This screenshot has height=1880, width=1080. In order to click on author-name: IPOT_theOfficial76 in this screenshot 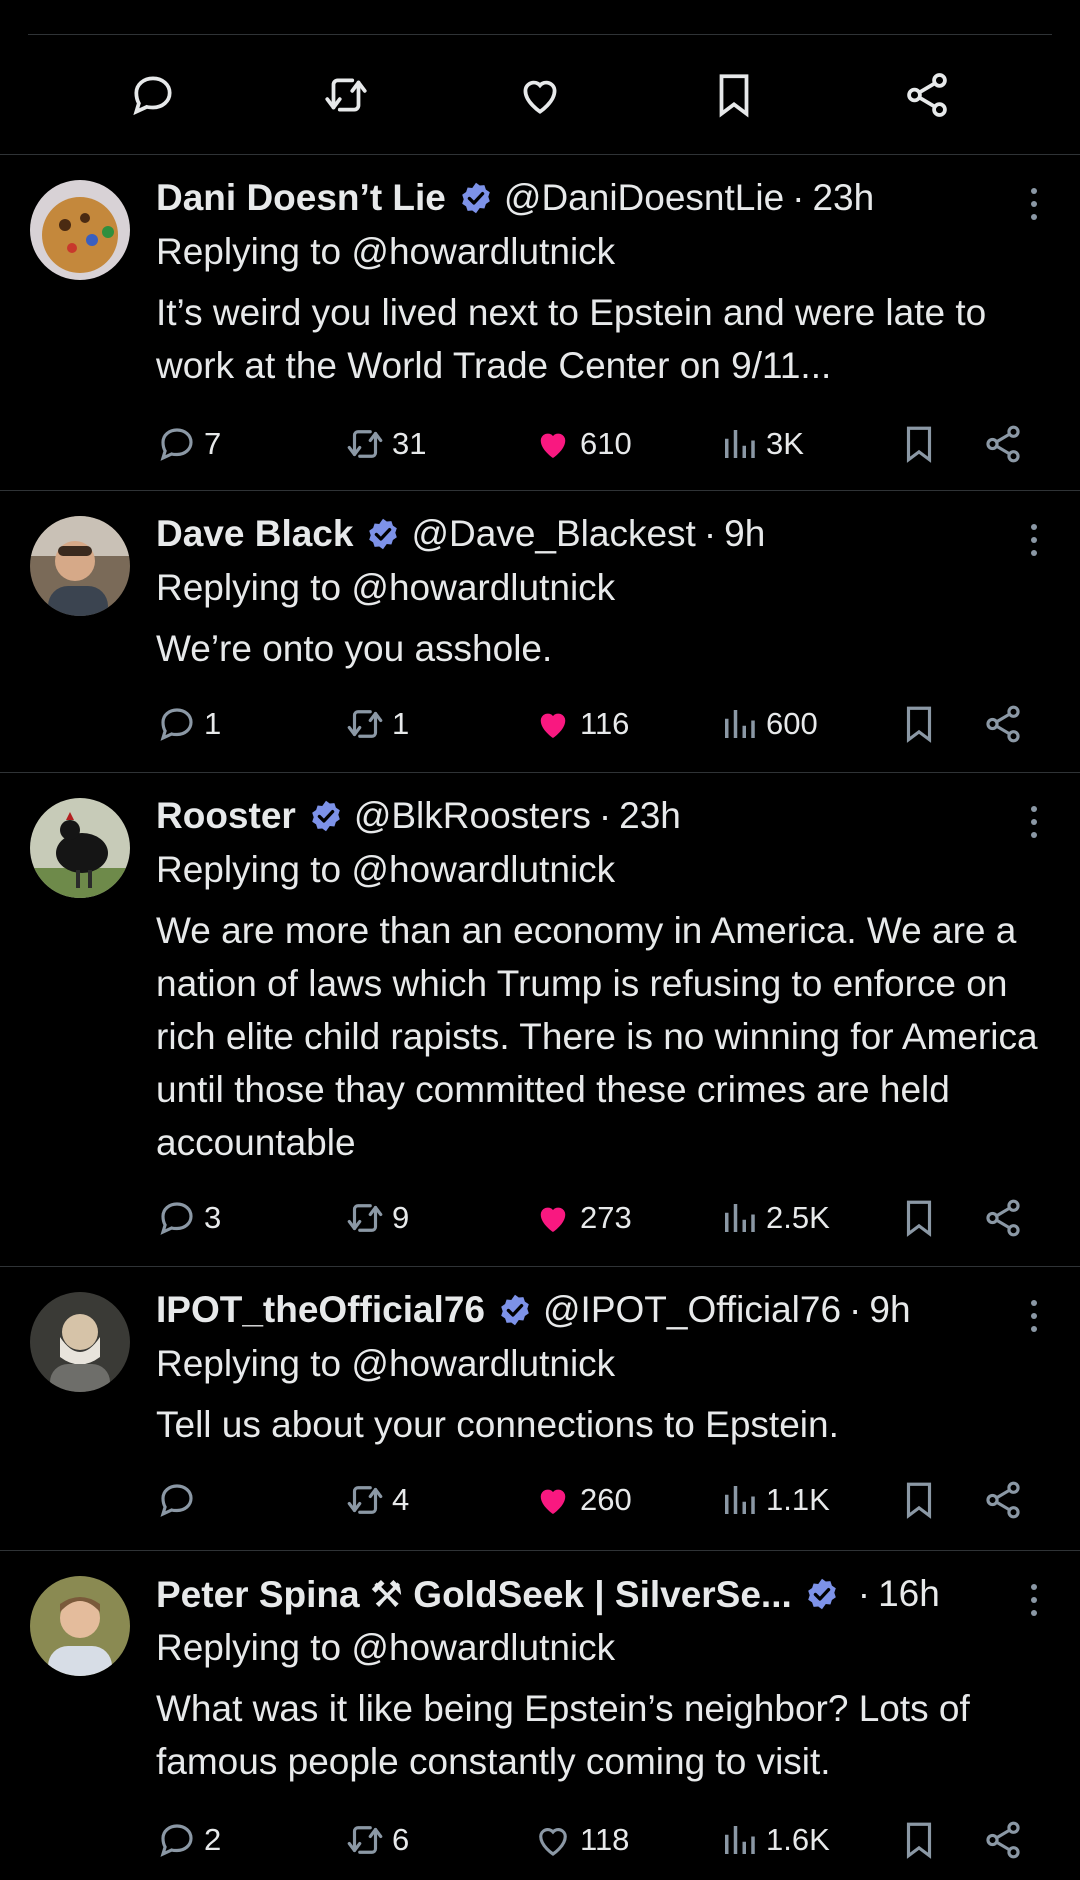, I will do `click(320, 1310)`.